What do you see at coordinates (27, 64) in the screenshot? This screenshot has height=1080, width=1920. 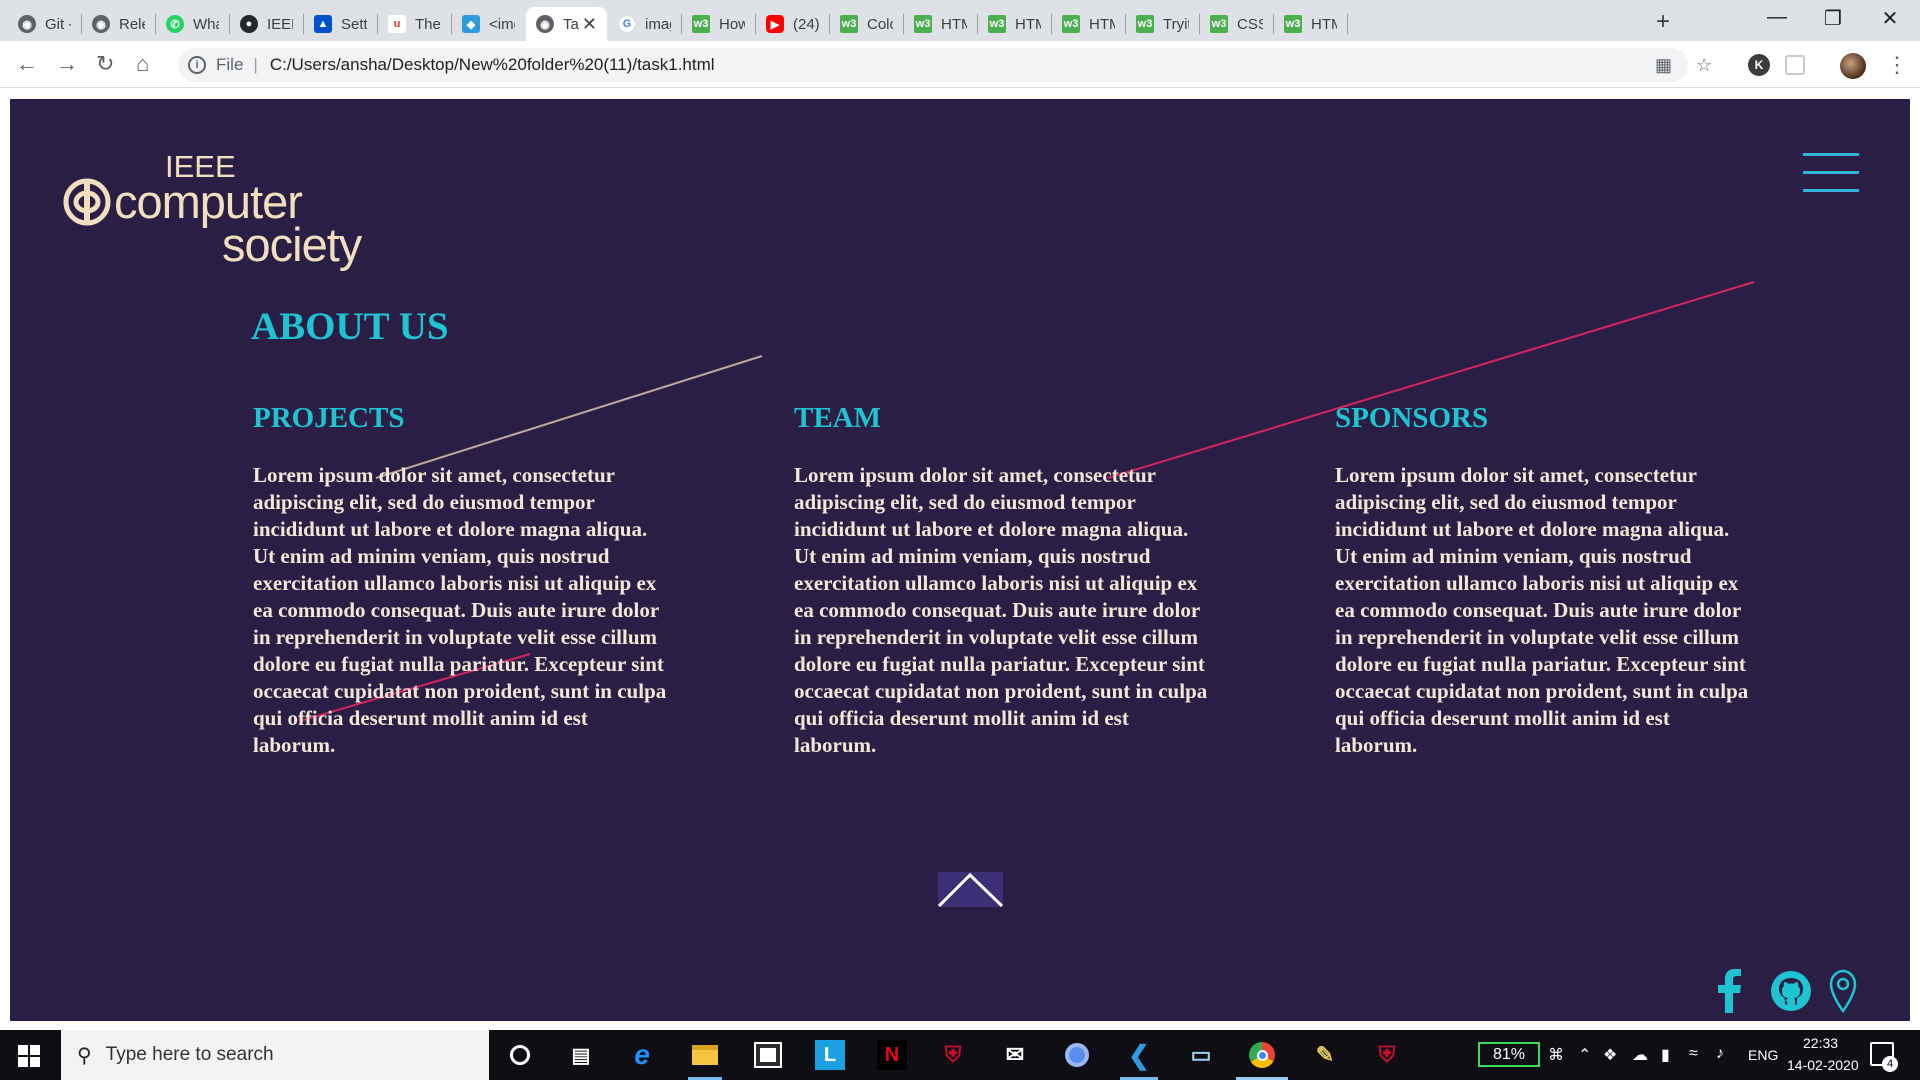 I see `back-icon: ←` at bounding box center [27, 64].